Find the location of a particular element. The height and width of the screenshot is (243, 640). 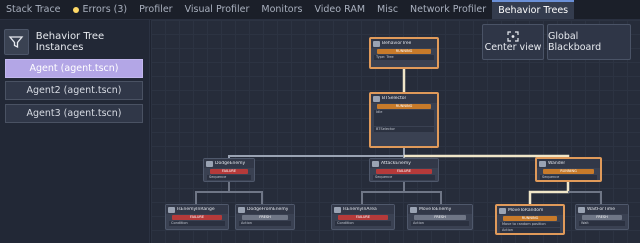

node-title: DodgeEnemy is located at coordinates (229, 163).